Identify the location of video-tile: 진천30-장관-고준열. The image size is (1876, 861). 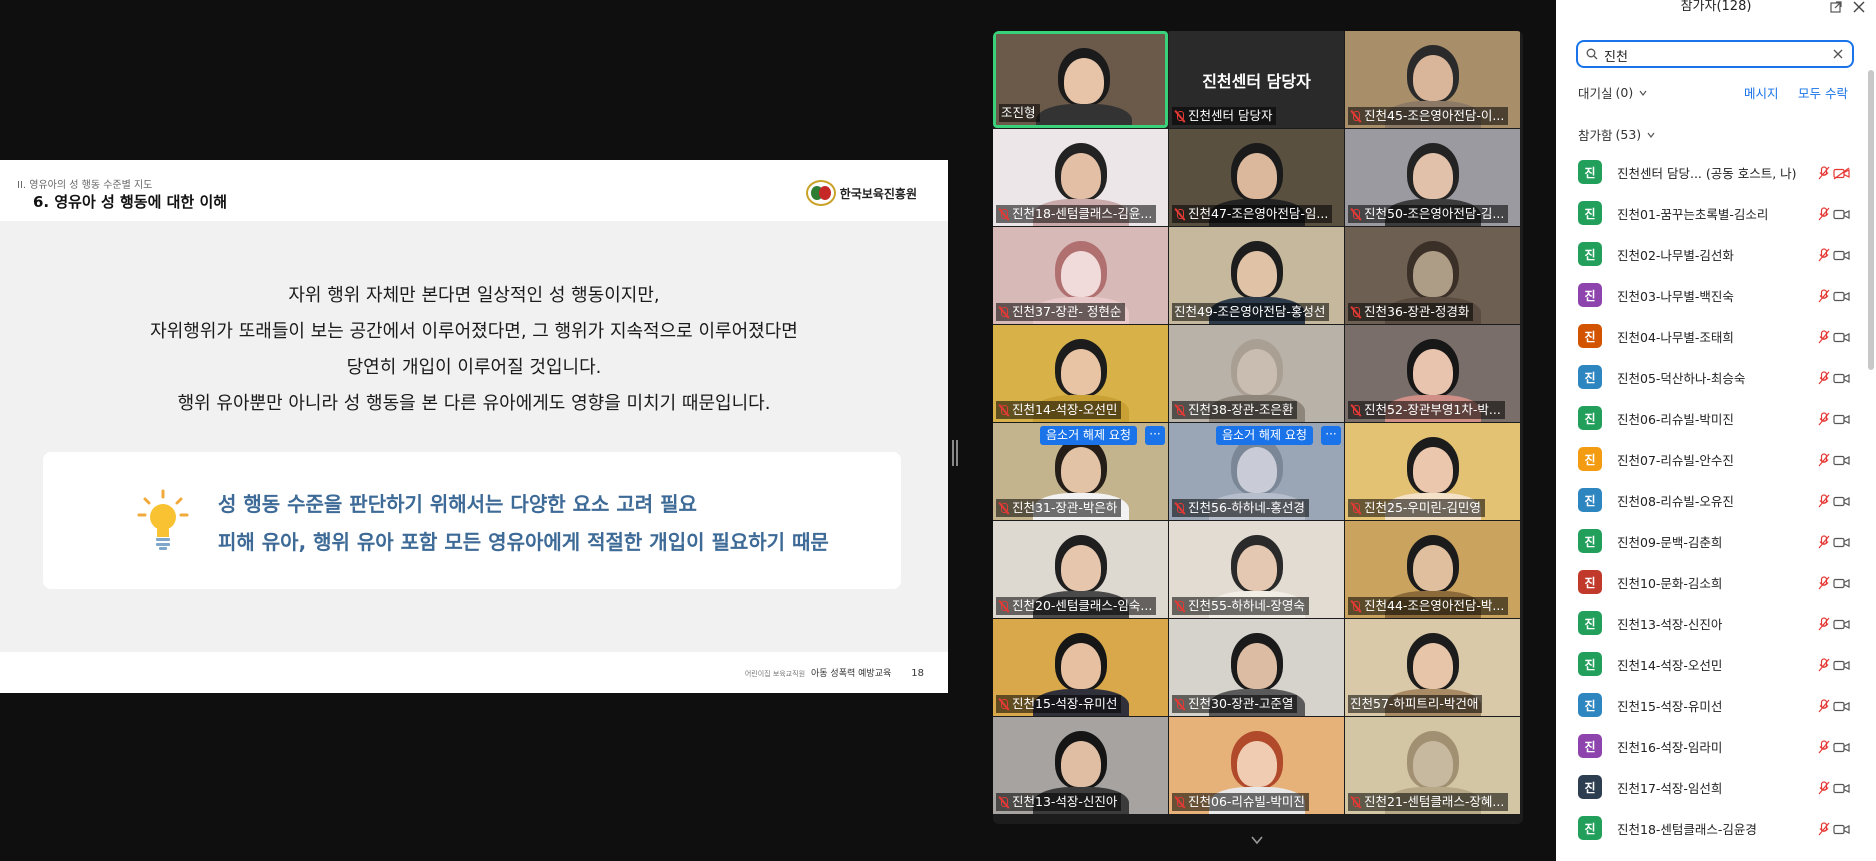
(1256, 667).